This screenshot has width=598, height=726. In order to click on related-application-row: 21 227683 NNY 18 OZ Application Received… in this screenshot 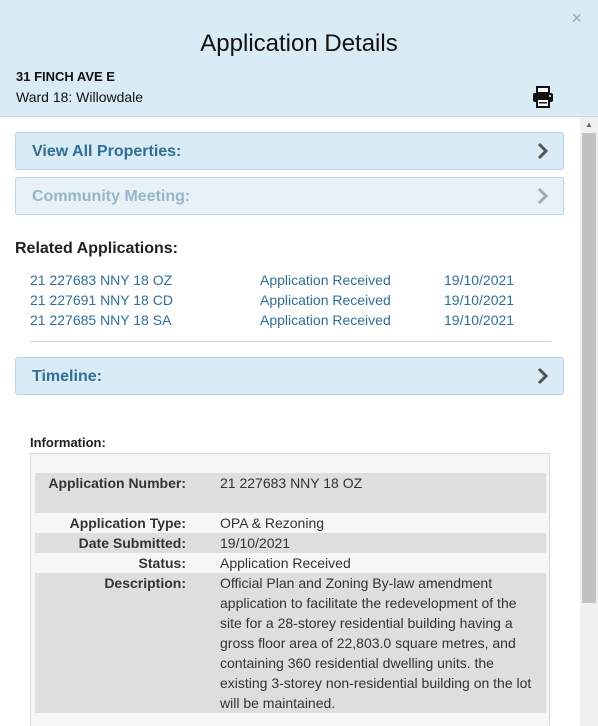, I will do `click(290, 282)`.